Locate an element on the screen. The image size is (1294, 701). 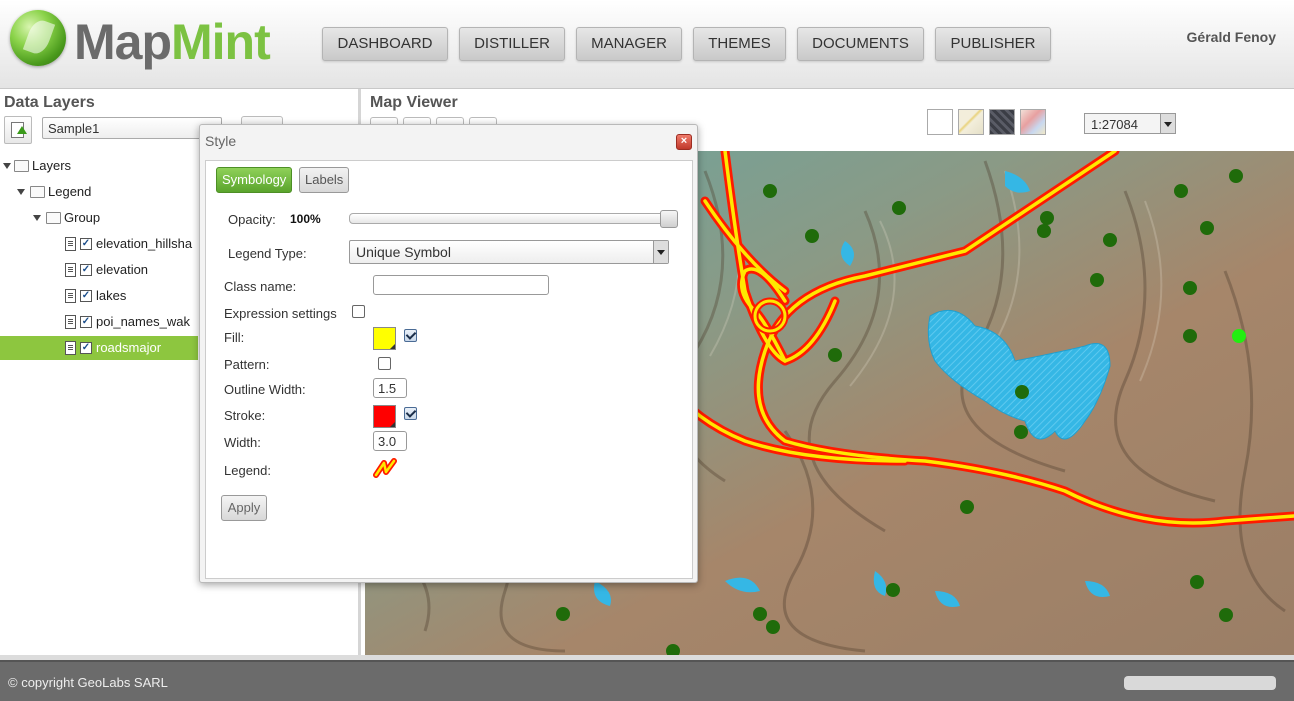
expression-settings-label: Expression settings is located at coordinates (280, 313).